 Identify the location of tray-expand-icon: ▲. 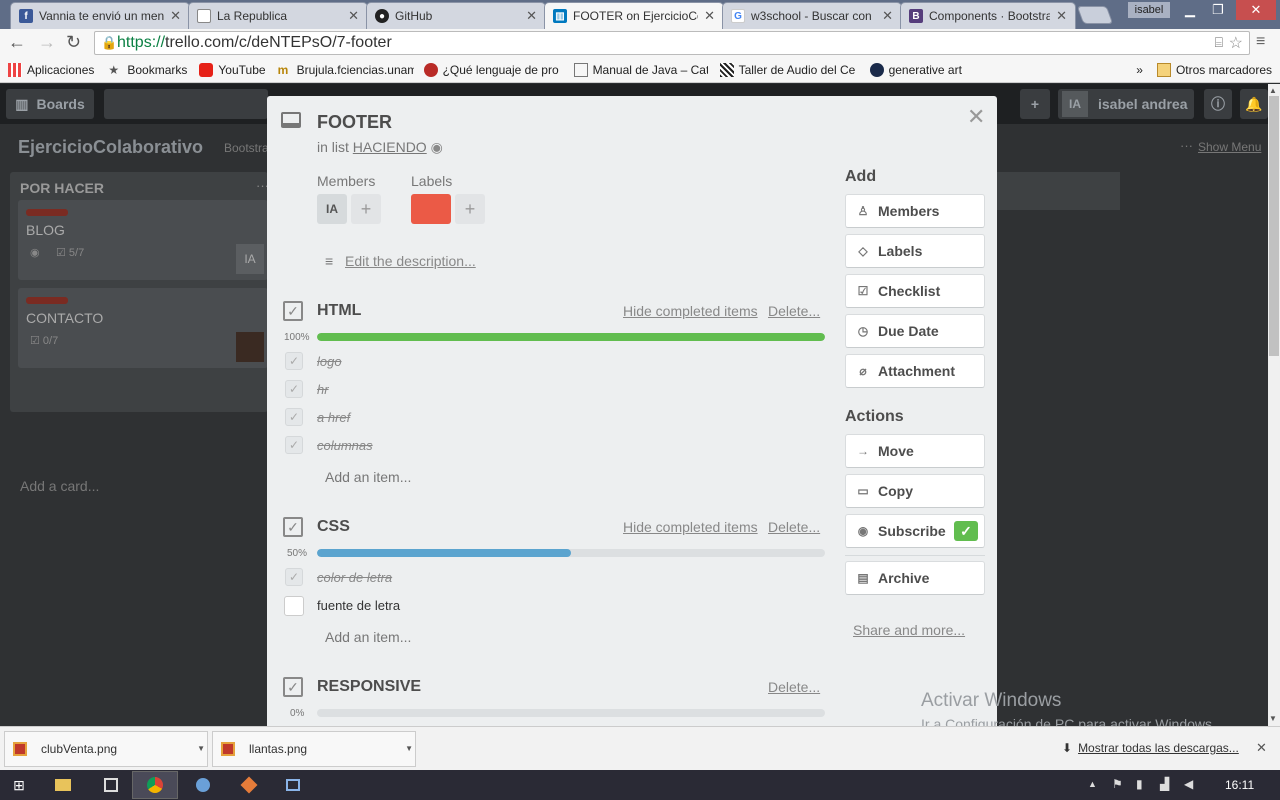
(1092, 784).